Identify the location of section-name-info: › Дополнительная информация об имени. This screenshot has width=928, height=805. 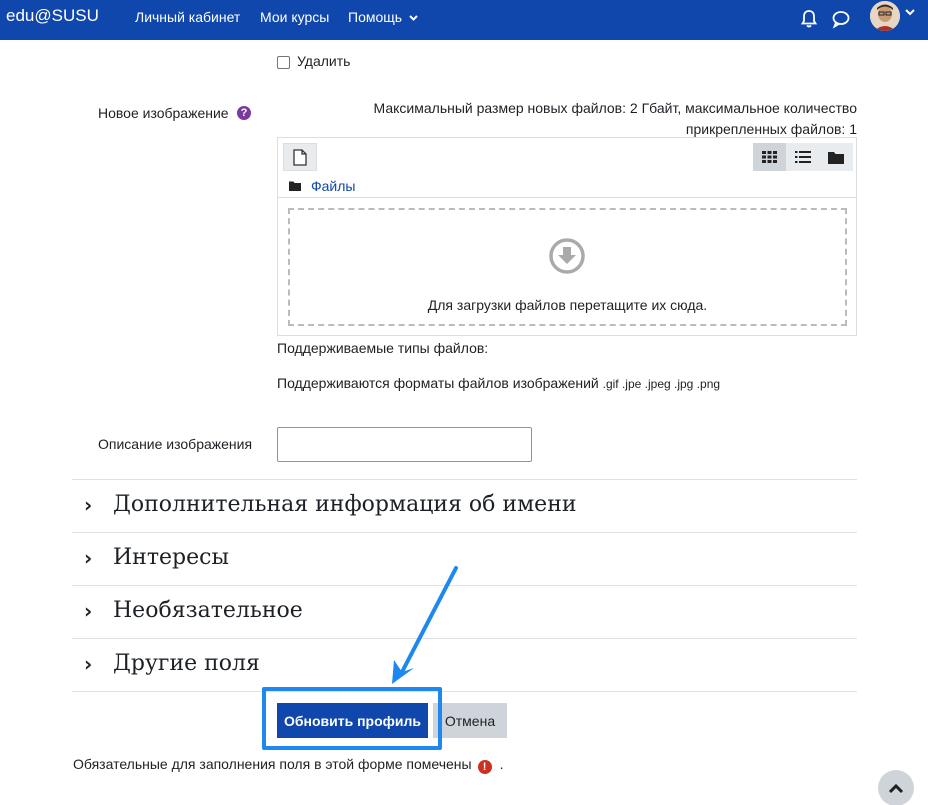
(330, 504).